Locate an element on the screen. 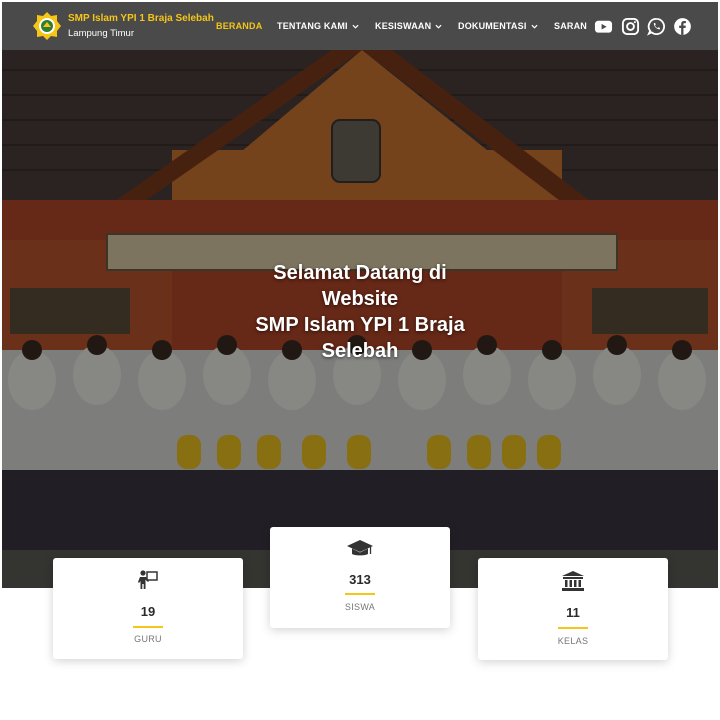 The width and height of the screenshot is (720, 720). kelas-count: 11 is located at coordinates (573, 612).